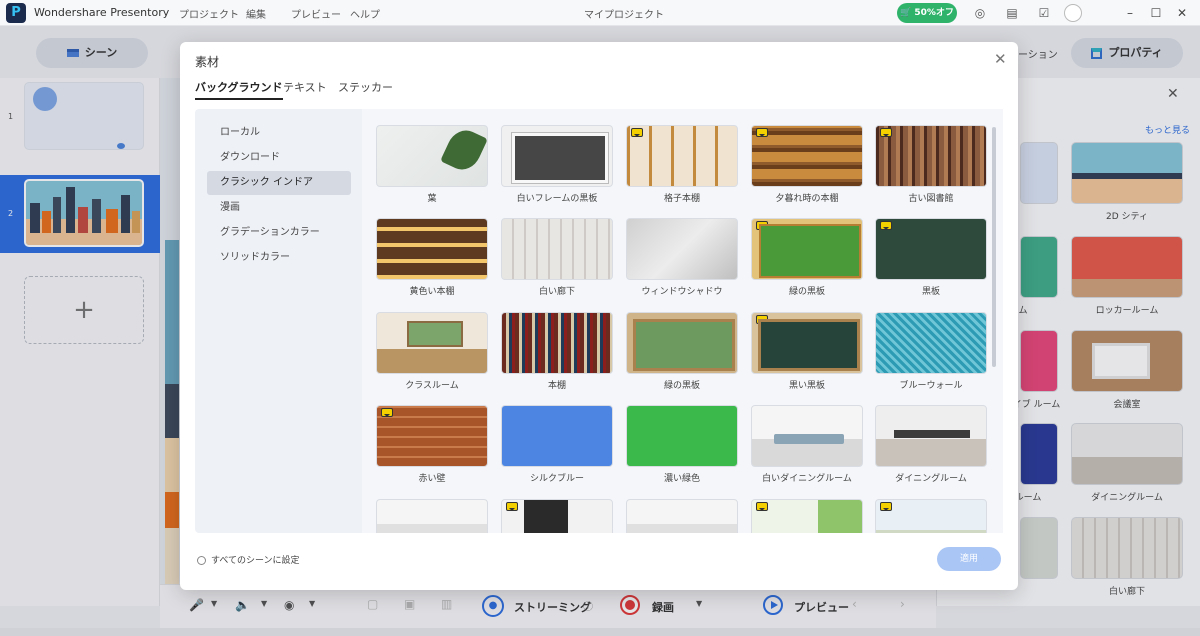 This screenshot has width=1200, height=636. I want to click on record-target-icon: ◎, so click(980, 13).